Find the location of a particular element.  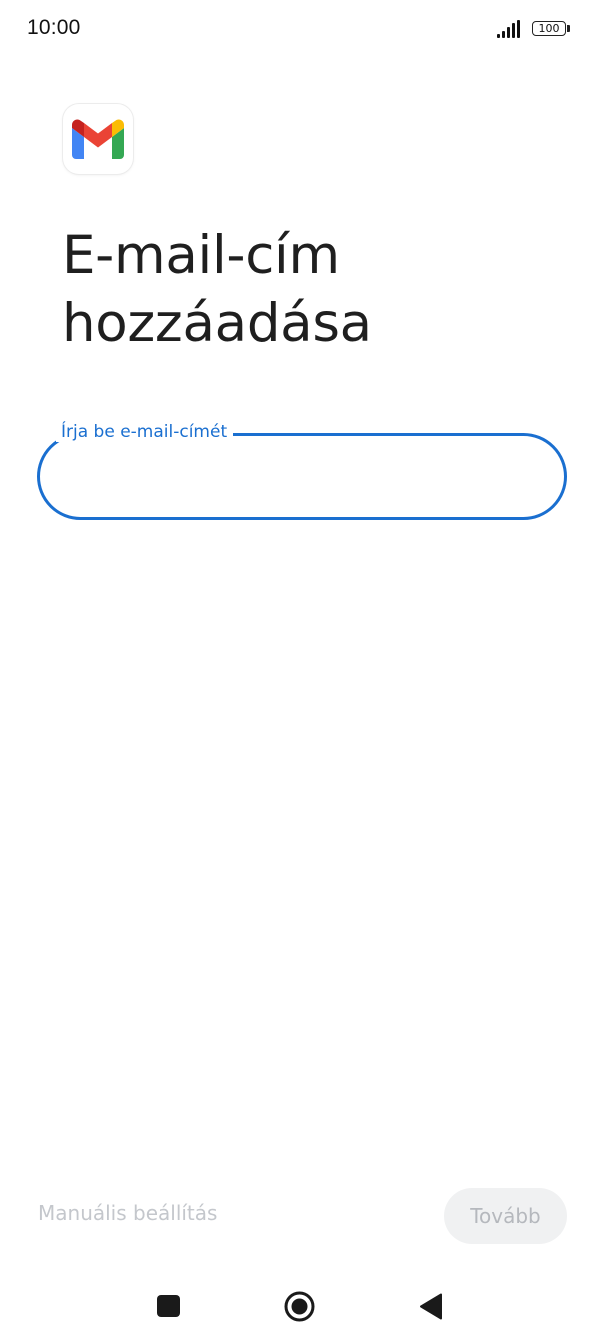

system-nav-bar is located at coordinates (302, 1306).